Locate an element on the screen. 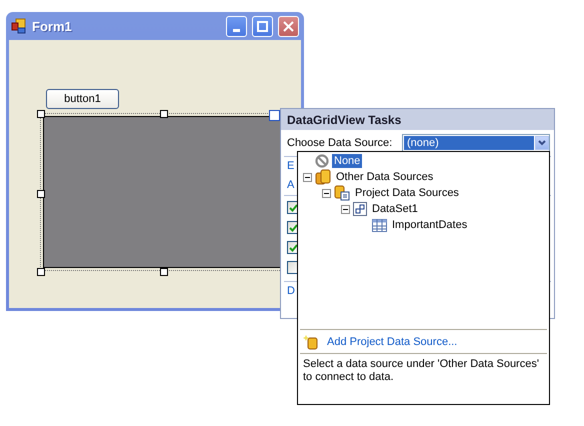 The width and height of the screenshot is (584, 426). maximize-icon is located at coordinates (262, 26).